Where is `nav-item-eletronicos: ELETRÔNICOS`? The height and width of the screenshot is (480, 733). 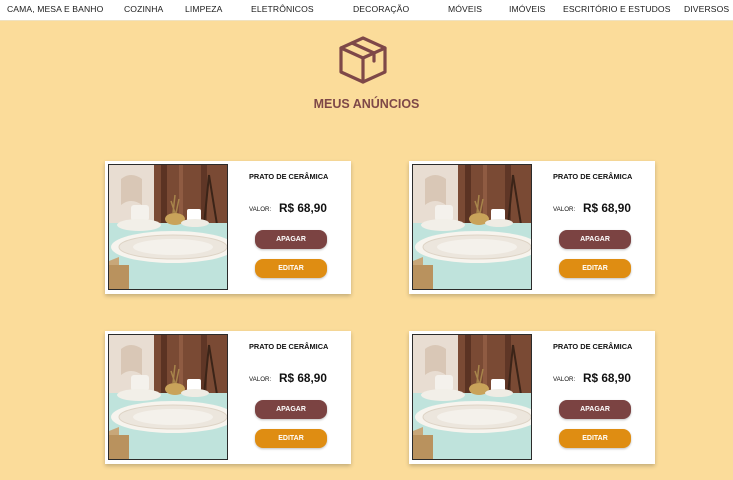
nav-item-eletronicos: ELETRÔNICOS is located at coordinates (282, 9).